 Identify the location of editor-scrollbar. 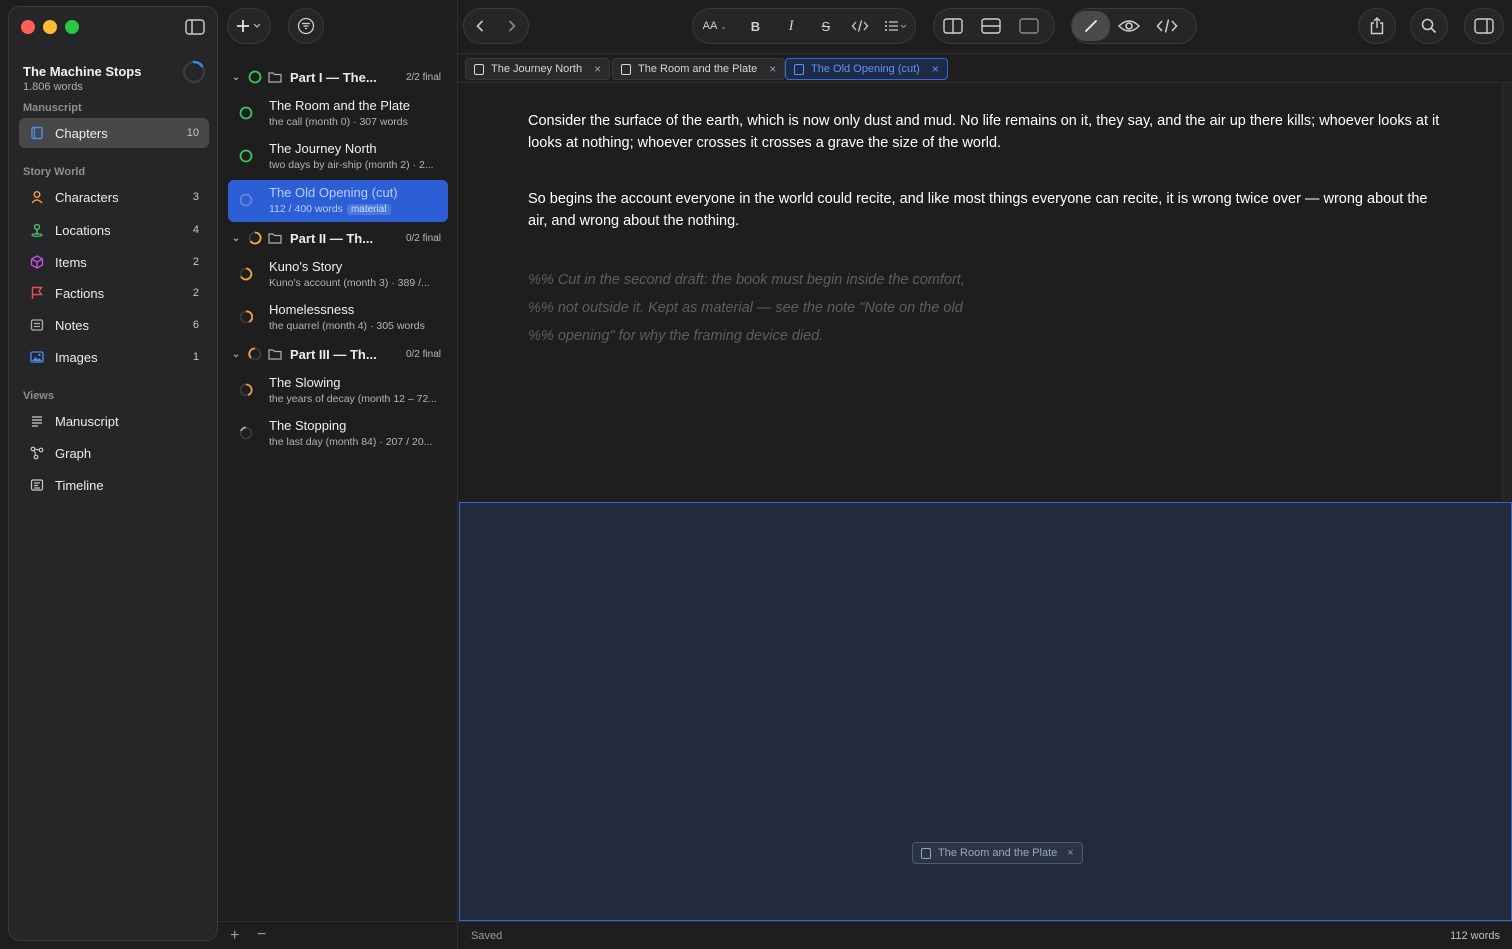
(1507, 293).